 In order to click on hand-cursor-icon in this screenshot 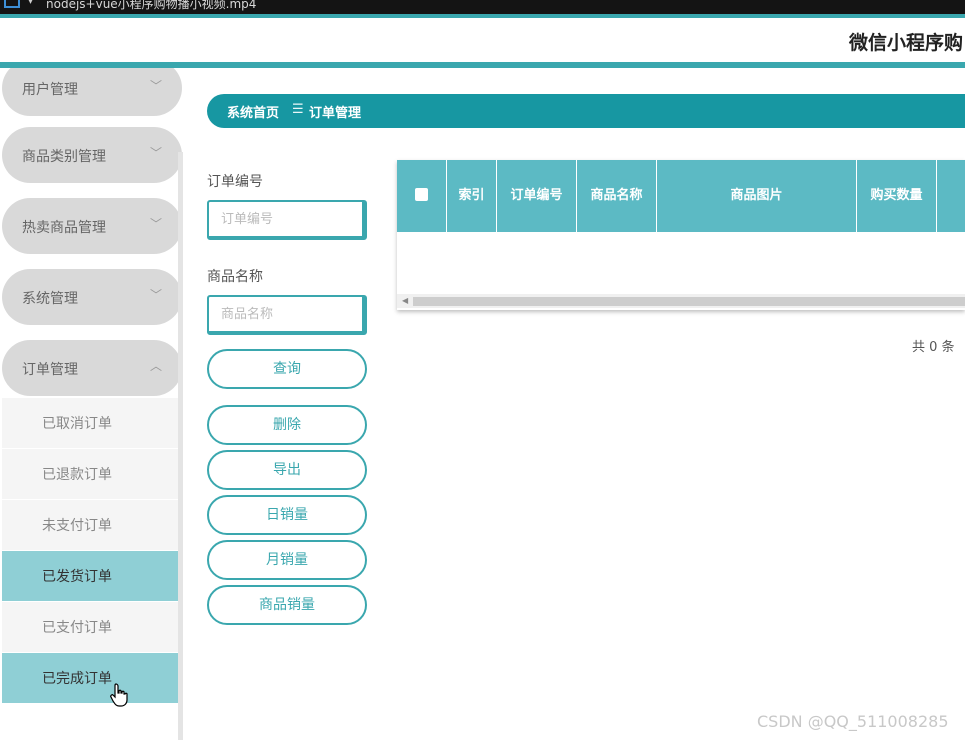, I will do `click(119, 695)`.